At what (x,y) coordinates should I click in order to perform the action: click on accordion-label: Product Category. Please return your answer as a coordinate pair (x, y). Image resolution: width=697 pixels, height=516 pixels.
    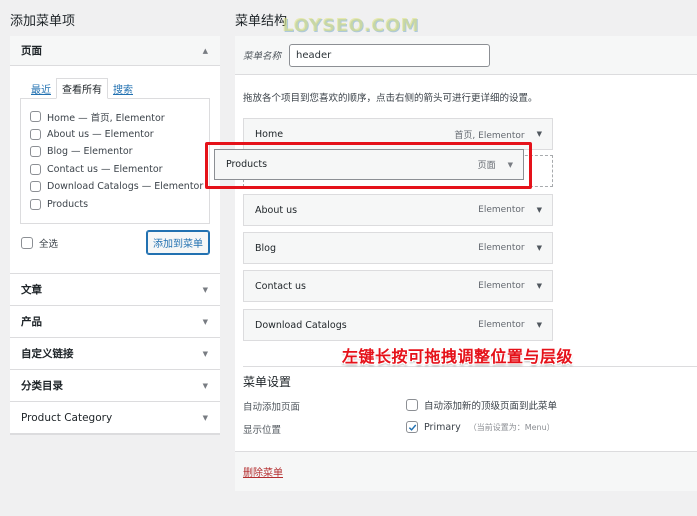
    Looking at the image, I should click on (67, 417).